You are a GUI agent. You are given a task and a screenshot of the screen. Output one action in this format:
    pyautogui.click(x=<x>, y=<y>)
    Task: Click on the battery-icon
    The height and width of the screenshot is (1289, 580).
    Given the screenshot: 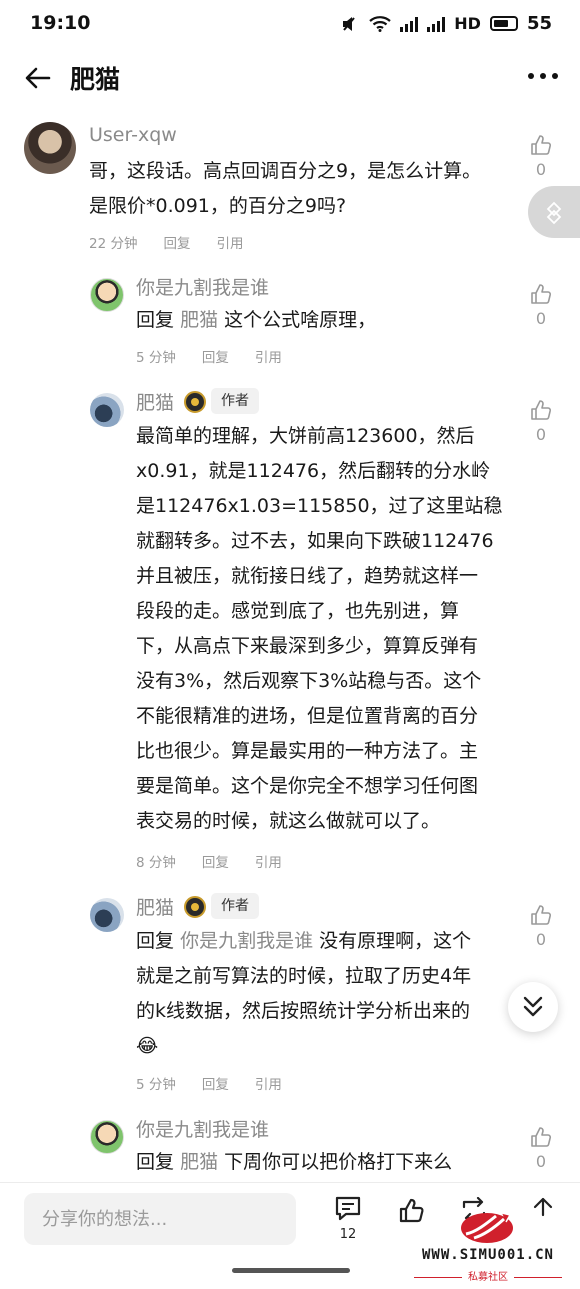 What is the action you would take?
    pyautogui.click(x=503, y=23)
    